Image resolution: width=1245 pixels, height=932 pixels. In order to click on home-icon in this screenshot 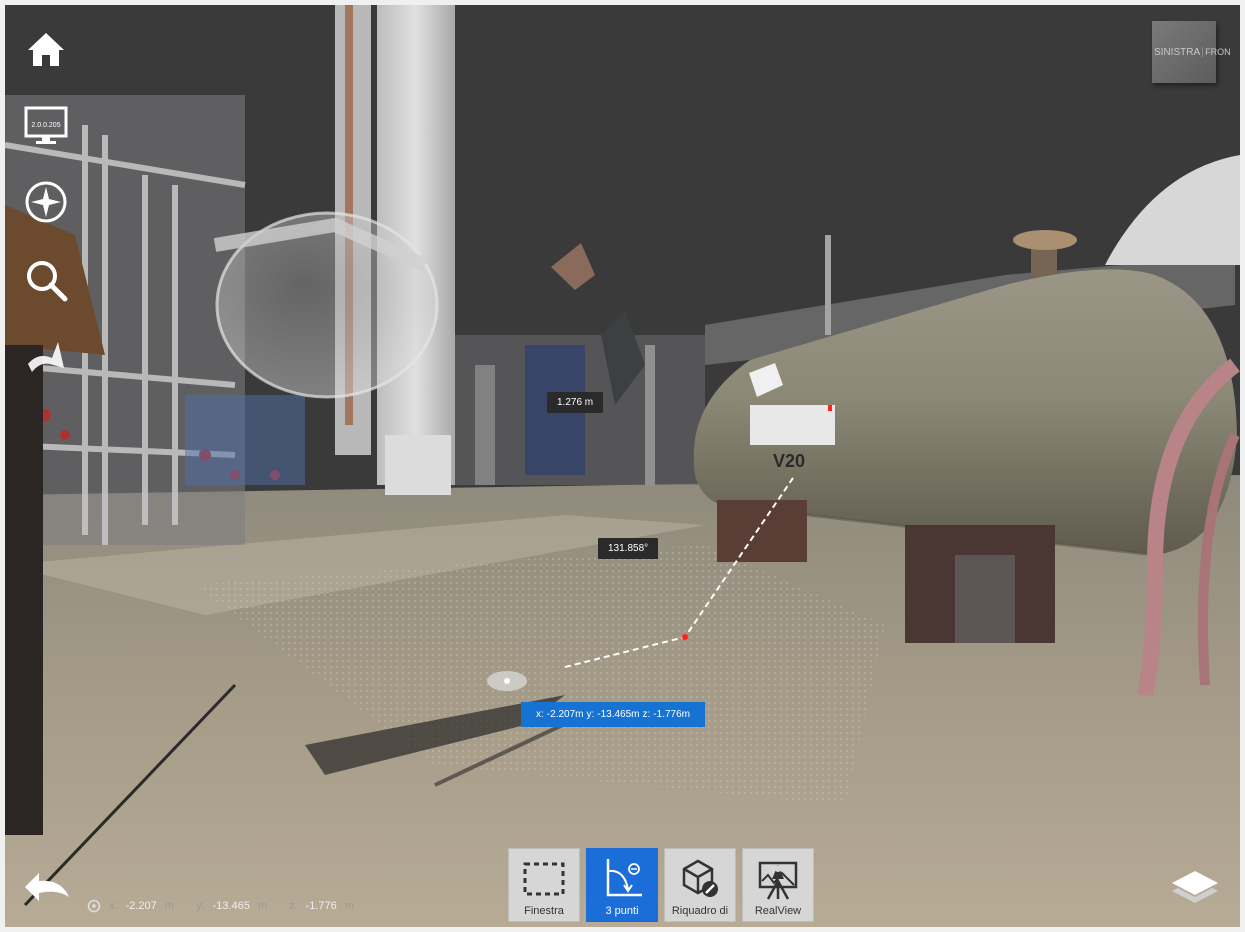, I will do `click(46, 49)`.